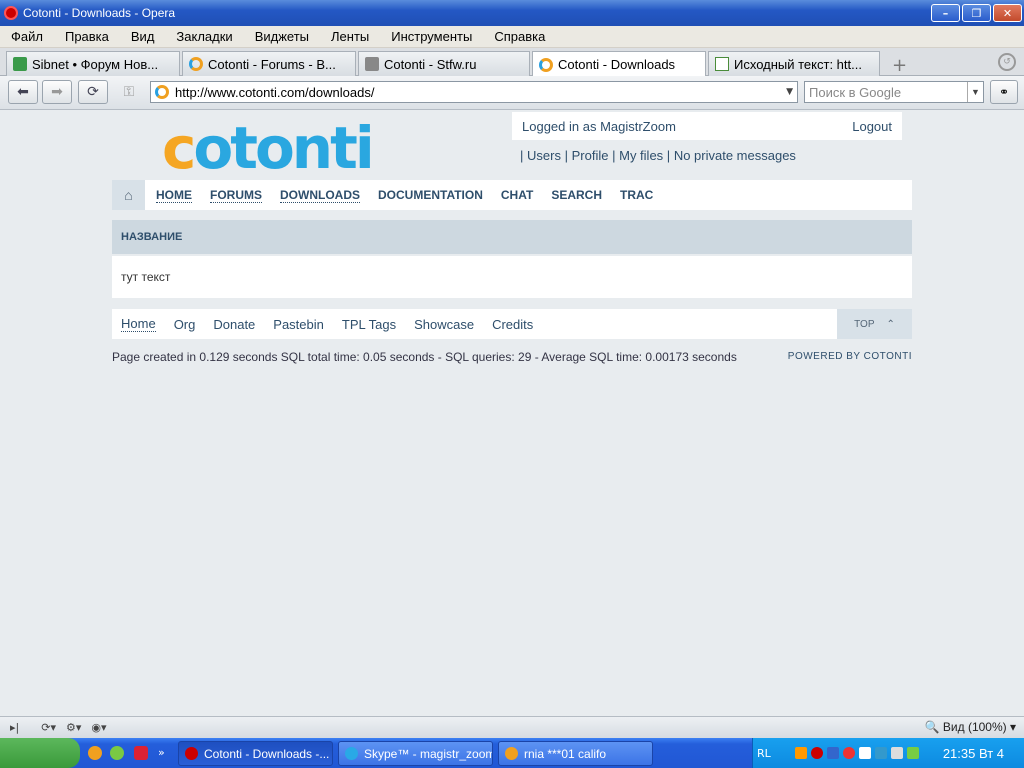  What do you see at coordinates (430, 195) in the screenshot?
I see `nav-documentation: DOCUMENTATION` at bounding box center [430, 195].